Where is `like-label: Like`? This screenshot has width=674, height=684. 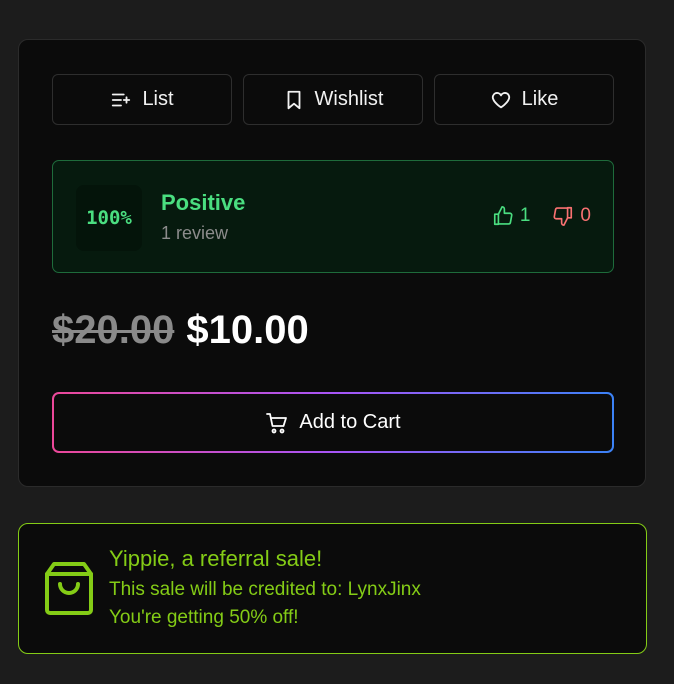 like-label: Like is located at coordinates (540, 99).